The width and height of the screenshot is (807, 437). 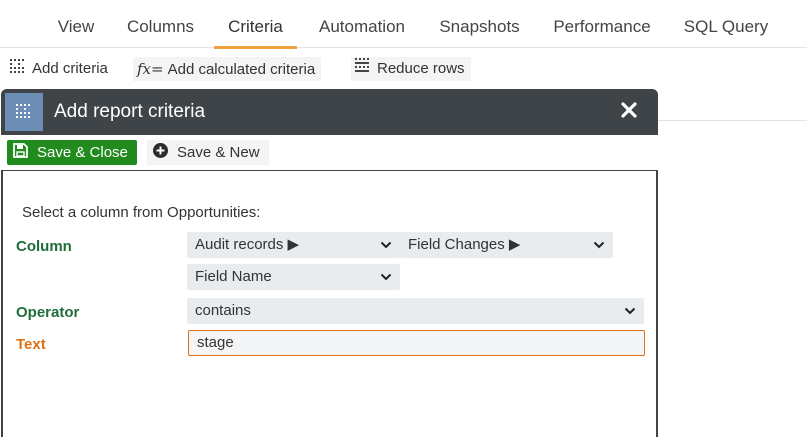 I want to click on add-calculated-criteria-label: Add calculated criteria, so click(x=241, y=69).